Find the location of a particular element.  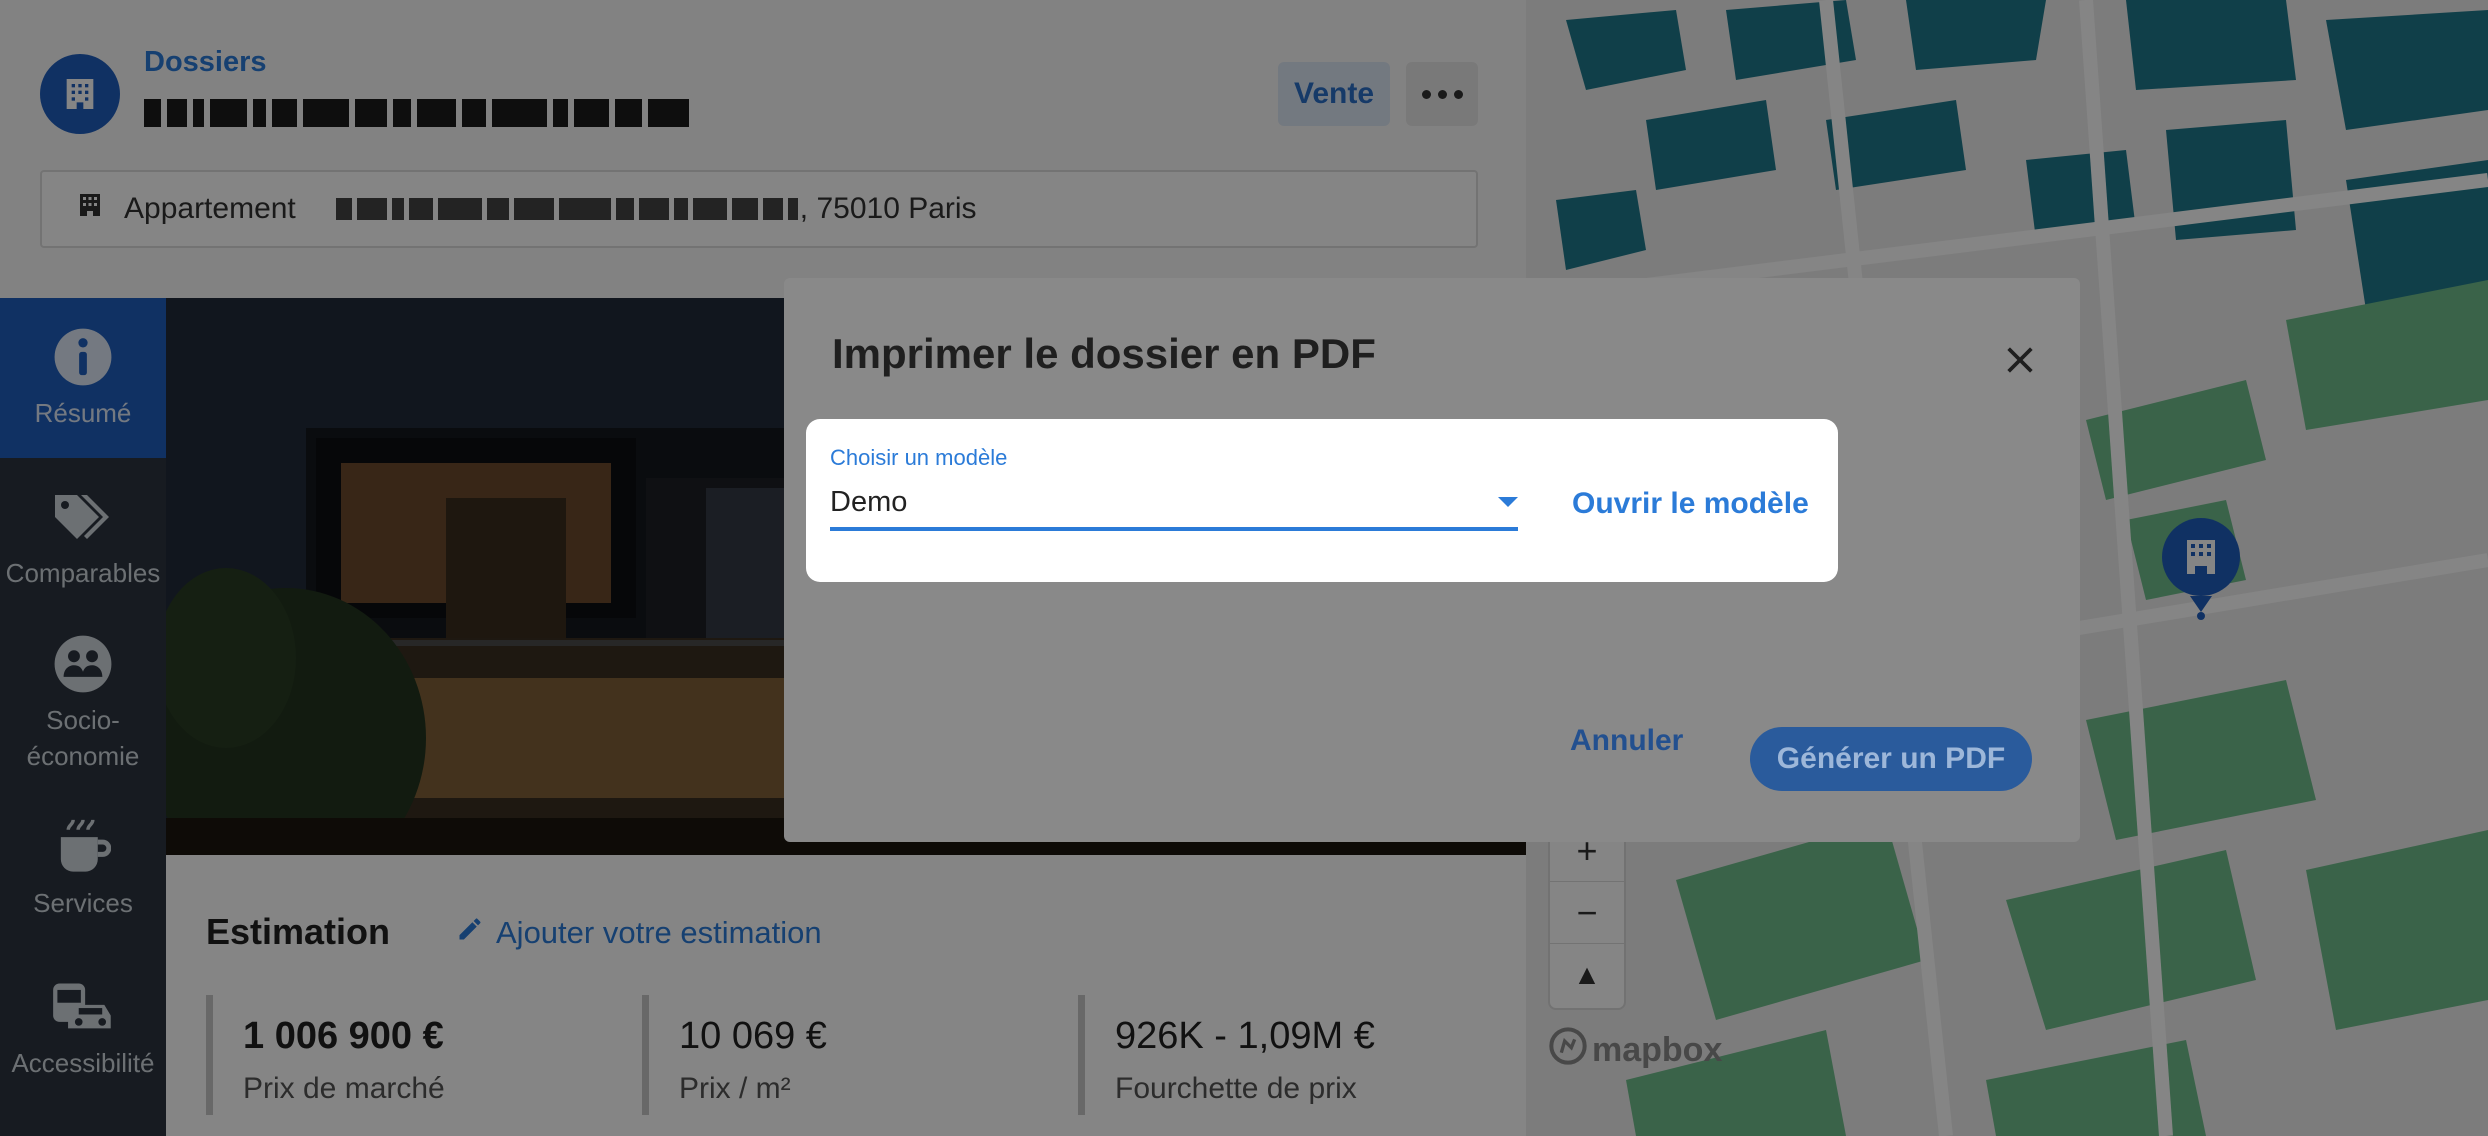

close-button is located at coordinates (2020, 360).